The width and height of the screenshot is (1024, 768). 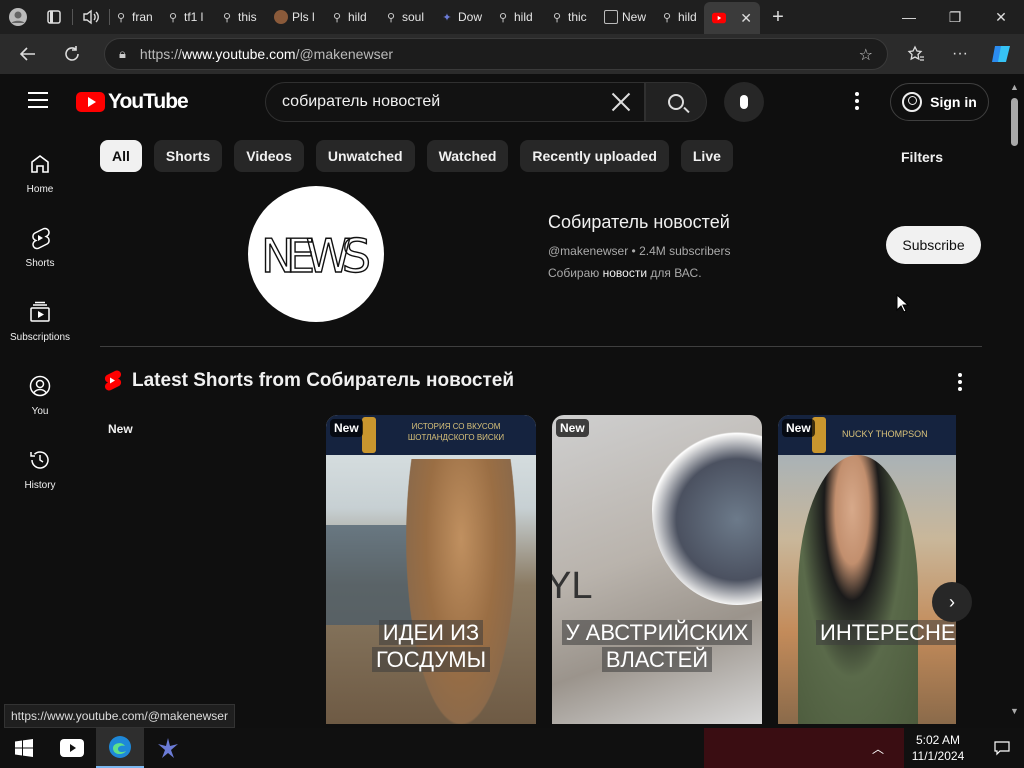 What do you see at coordinates (24, 748) in the screenshot?
I see `start-button` at bounding box center [24, 748].